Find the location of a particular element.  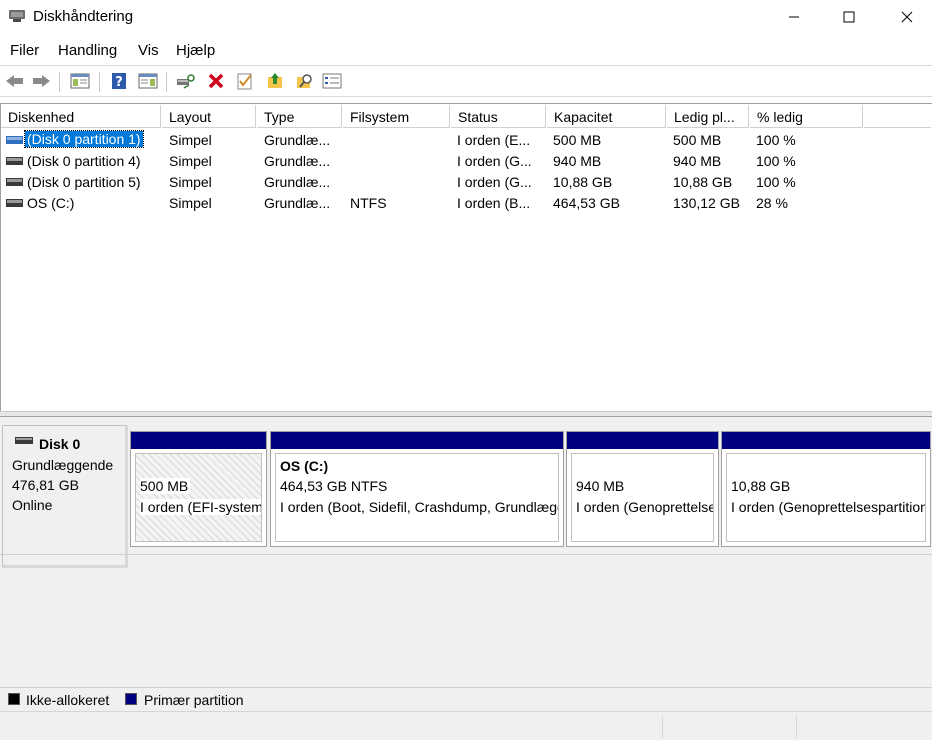

close-icon is located at coordinates (907, 17).